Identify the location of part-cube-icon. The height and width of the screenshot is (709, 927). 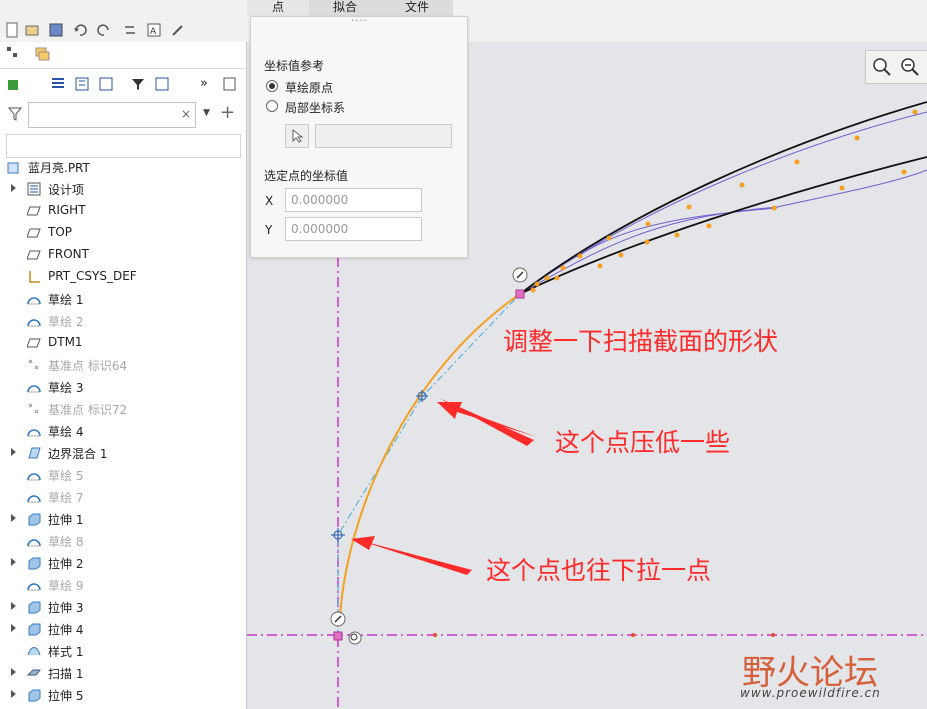
(14, 84).